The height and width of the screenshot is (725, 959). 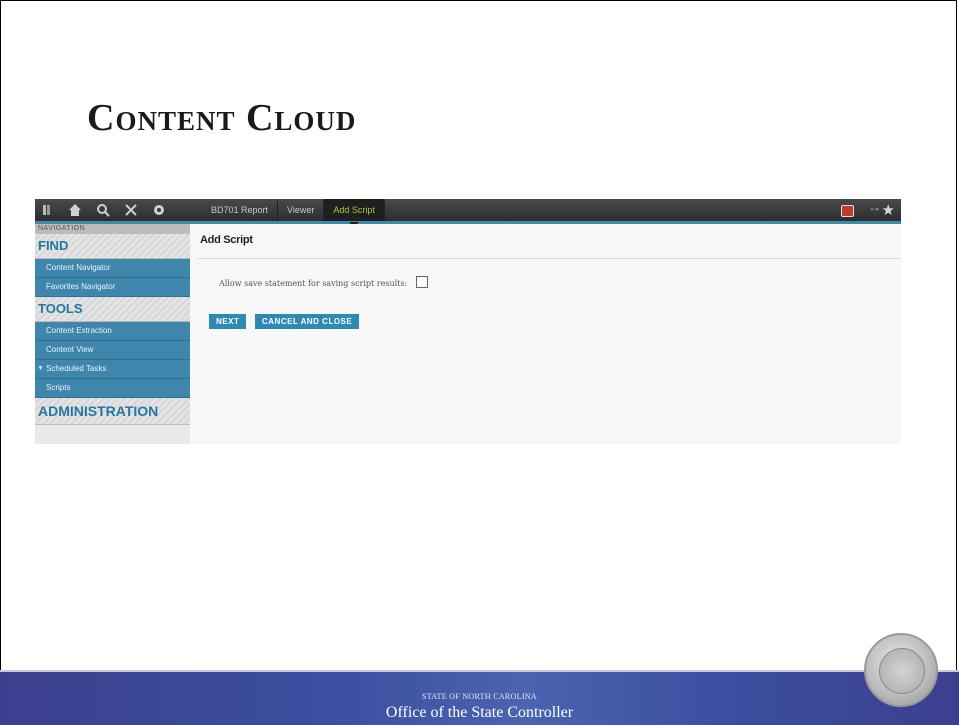 What do you see at coordinates (112, 350) in the screenshot?
I see `sidebar-item-content-view: Content View` at bounding box center [112, 350].